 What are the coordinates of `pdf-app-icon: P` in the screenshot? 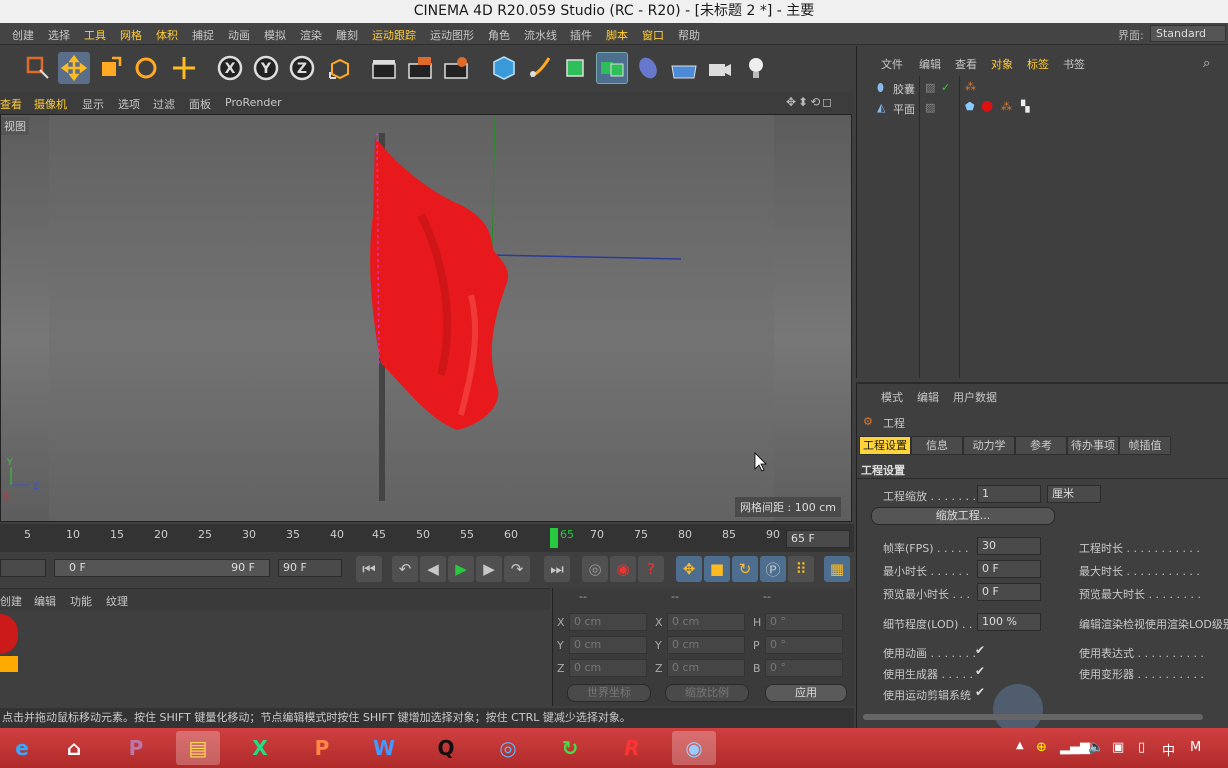 It's located at (136, 748).